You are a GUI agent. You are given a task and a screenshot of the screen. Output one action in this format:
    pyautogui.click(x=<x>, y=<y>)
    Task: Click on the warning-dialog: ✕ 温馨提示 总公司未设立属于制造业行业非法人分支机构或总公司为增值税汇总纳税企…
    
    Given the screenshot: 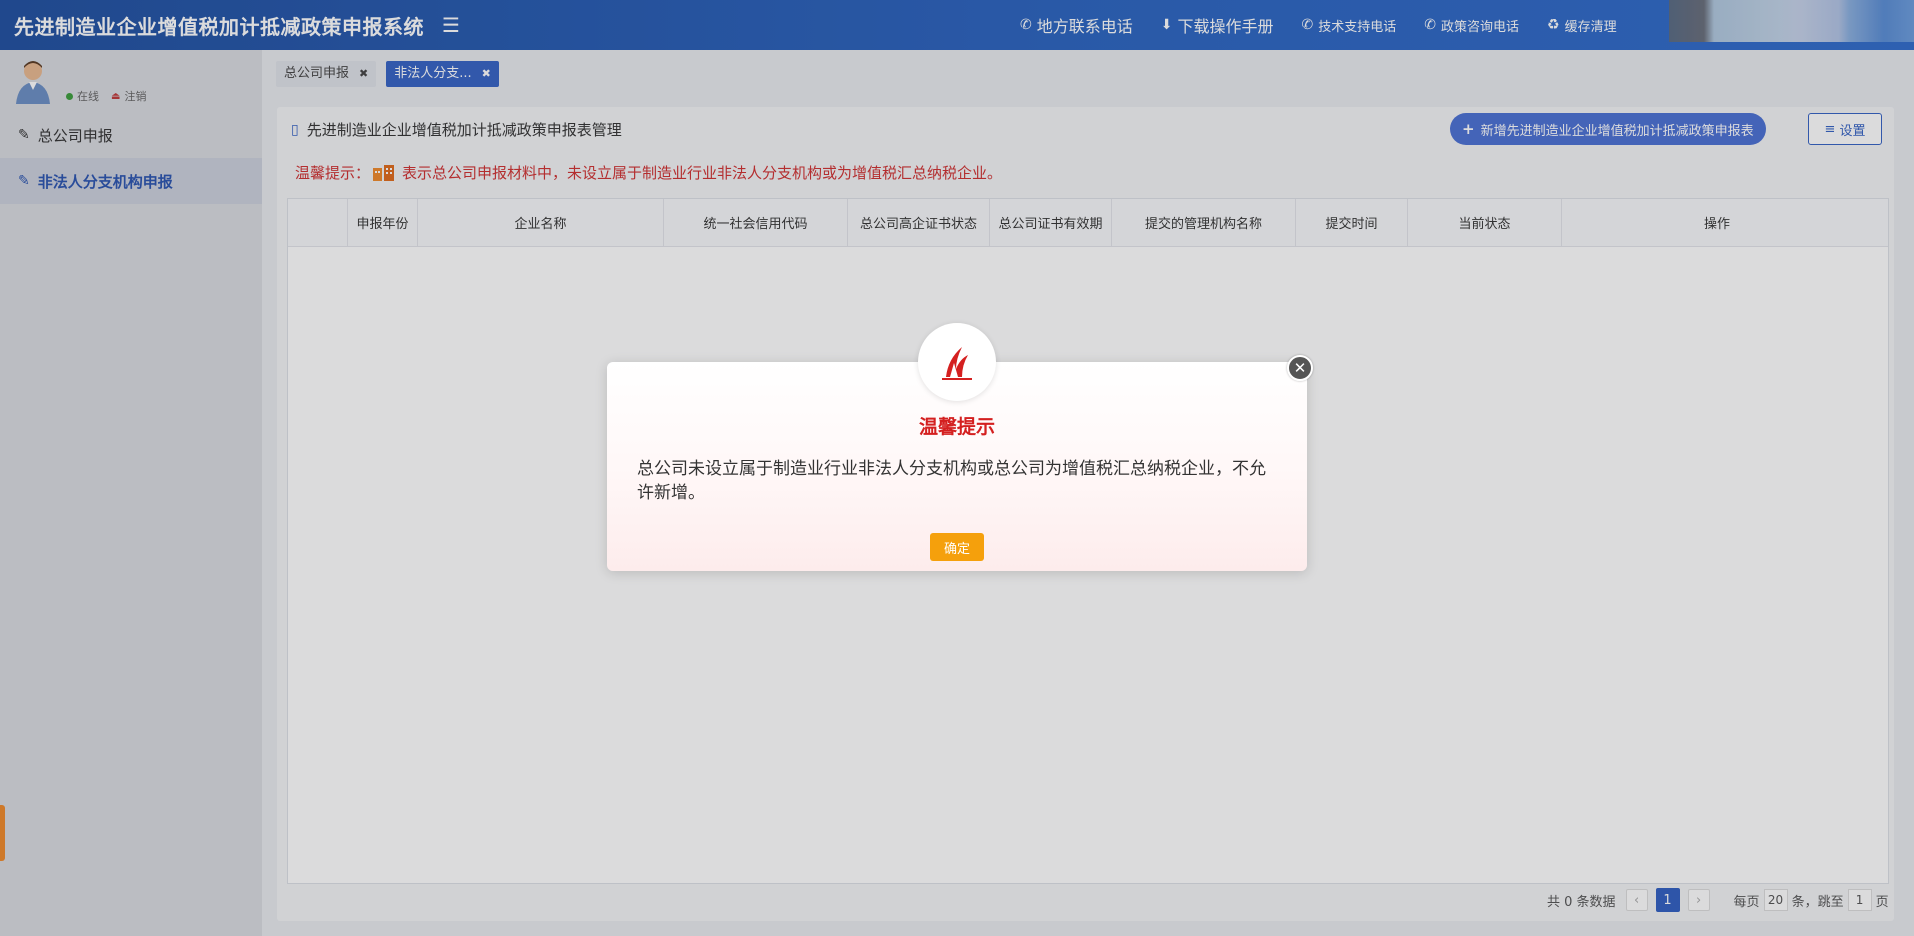 What is the action you would take?
    pyautogui.click(x=960, y=447)
    